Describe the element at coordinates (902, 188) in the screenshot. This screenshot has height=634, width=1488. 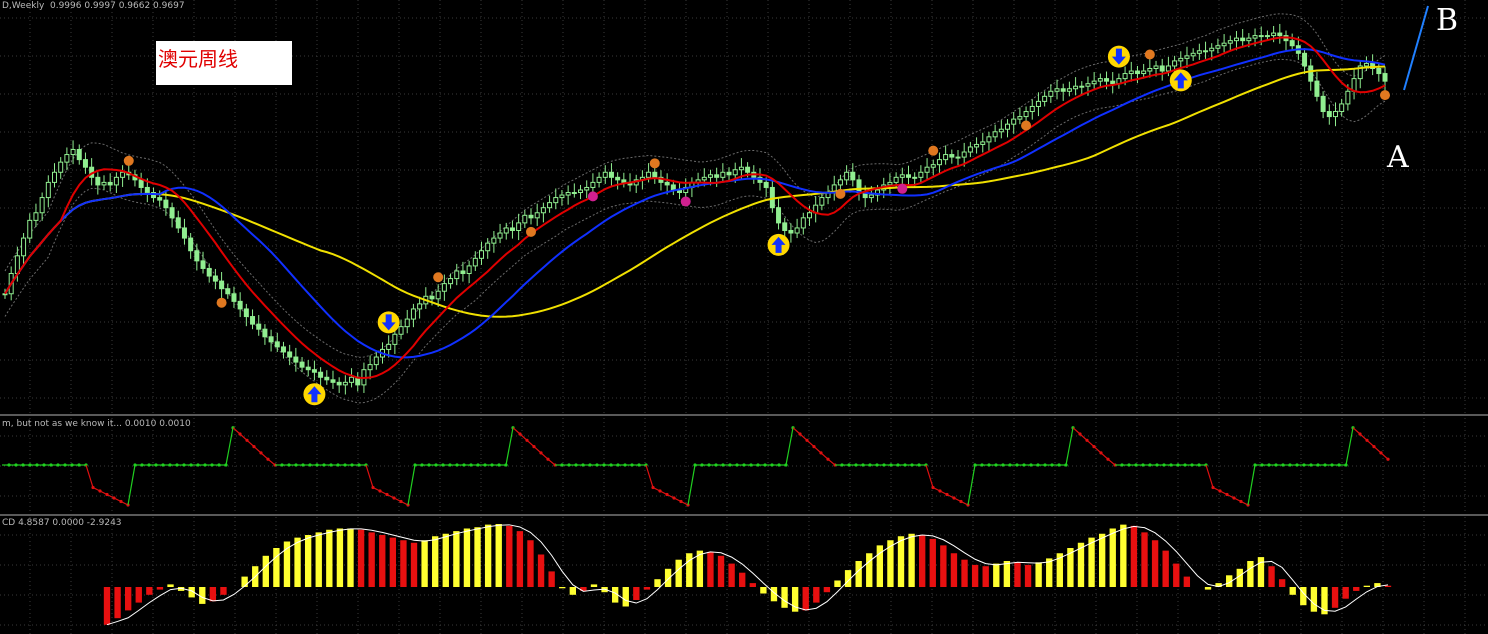
I see `magenta-dot-icon` at that location.